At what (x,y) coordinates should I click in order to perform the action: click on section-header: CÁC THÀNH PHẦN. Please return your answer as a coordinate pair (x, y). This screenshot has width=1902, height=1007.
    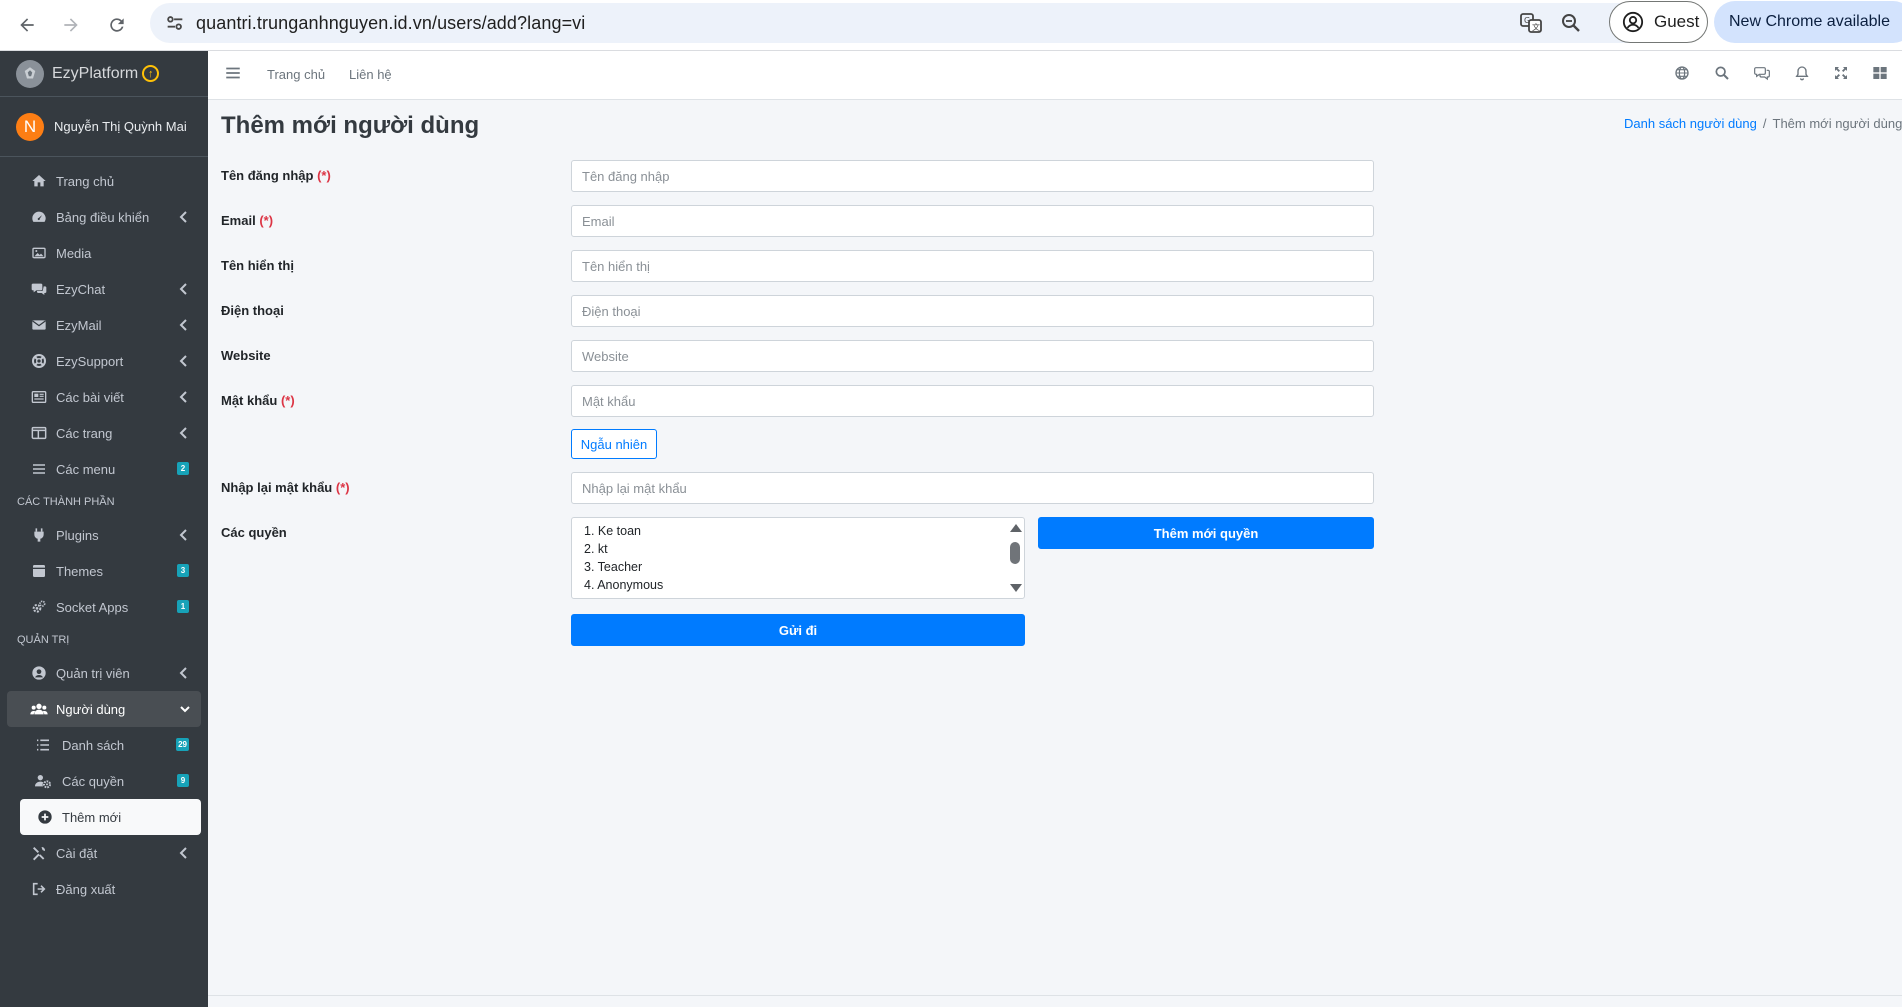
    Looking at the image, I should click on (66, 502).